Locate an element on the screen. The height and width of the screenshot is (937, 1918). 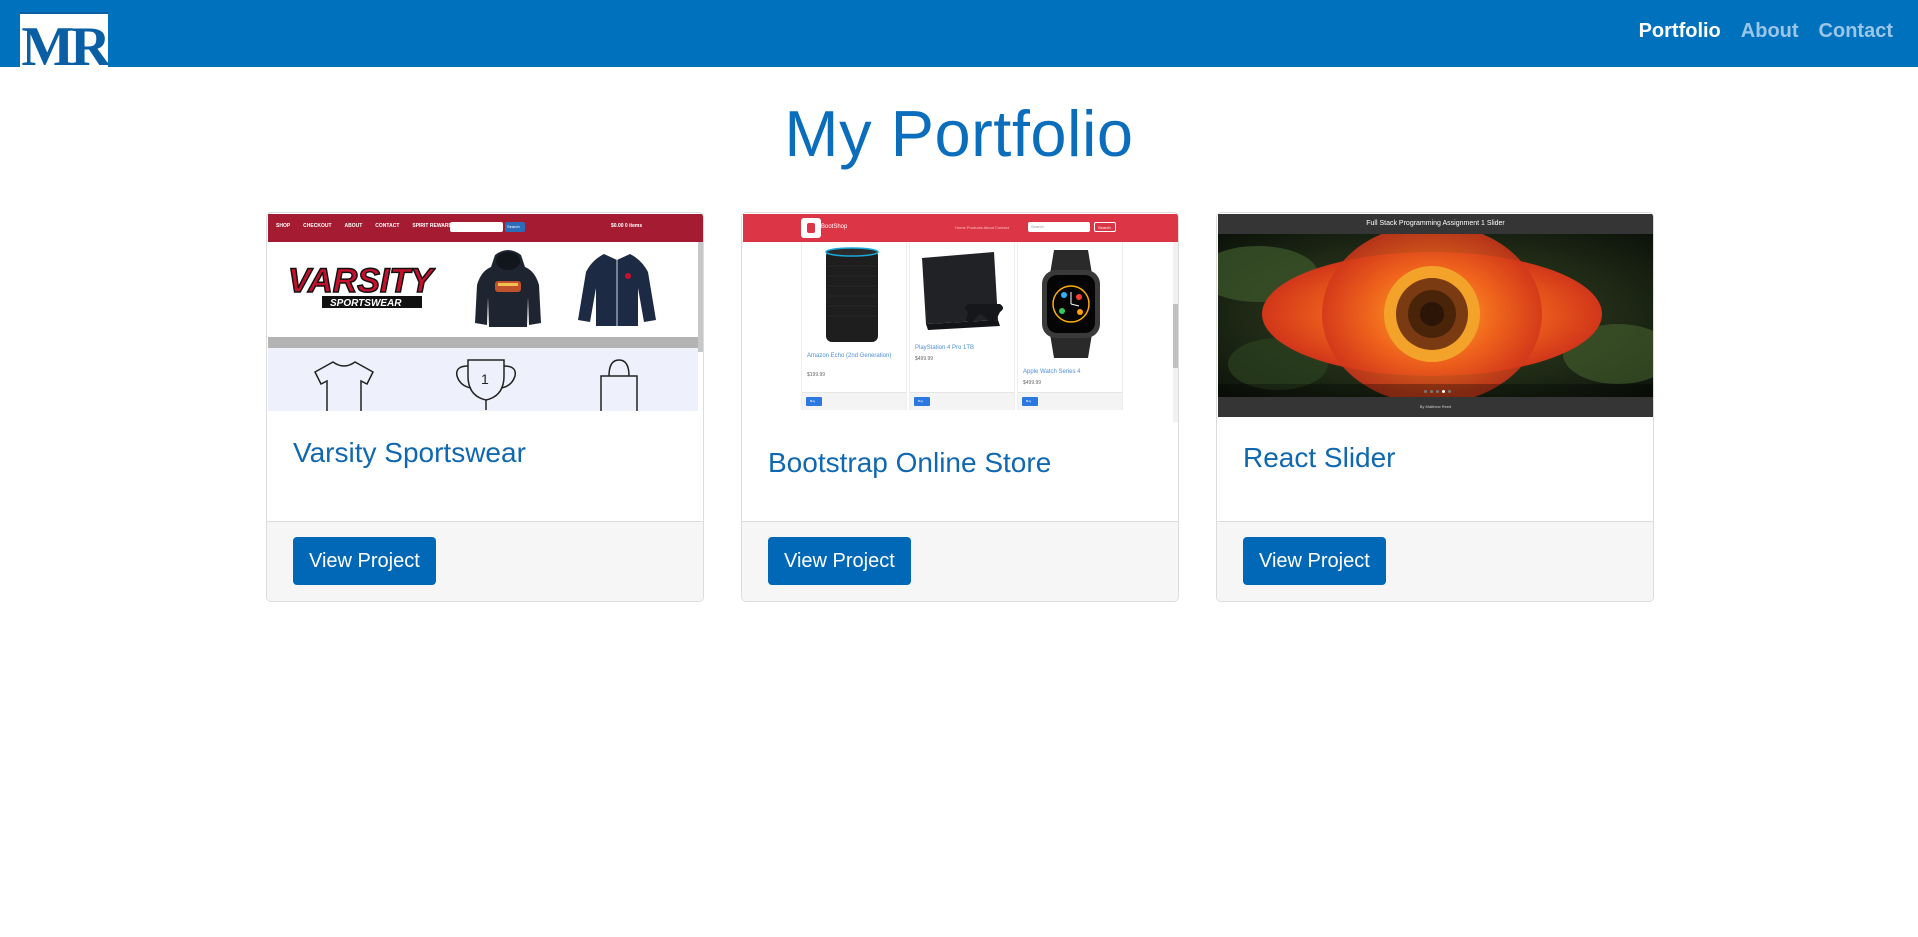
thumb-product-card: Amazon Echo (2nd Generation) $199.99 Buy is located at coordinates (854, 326).